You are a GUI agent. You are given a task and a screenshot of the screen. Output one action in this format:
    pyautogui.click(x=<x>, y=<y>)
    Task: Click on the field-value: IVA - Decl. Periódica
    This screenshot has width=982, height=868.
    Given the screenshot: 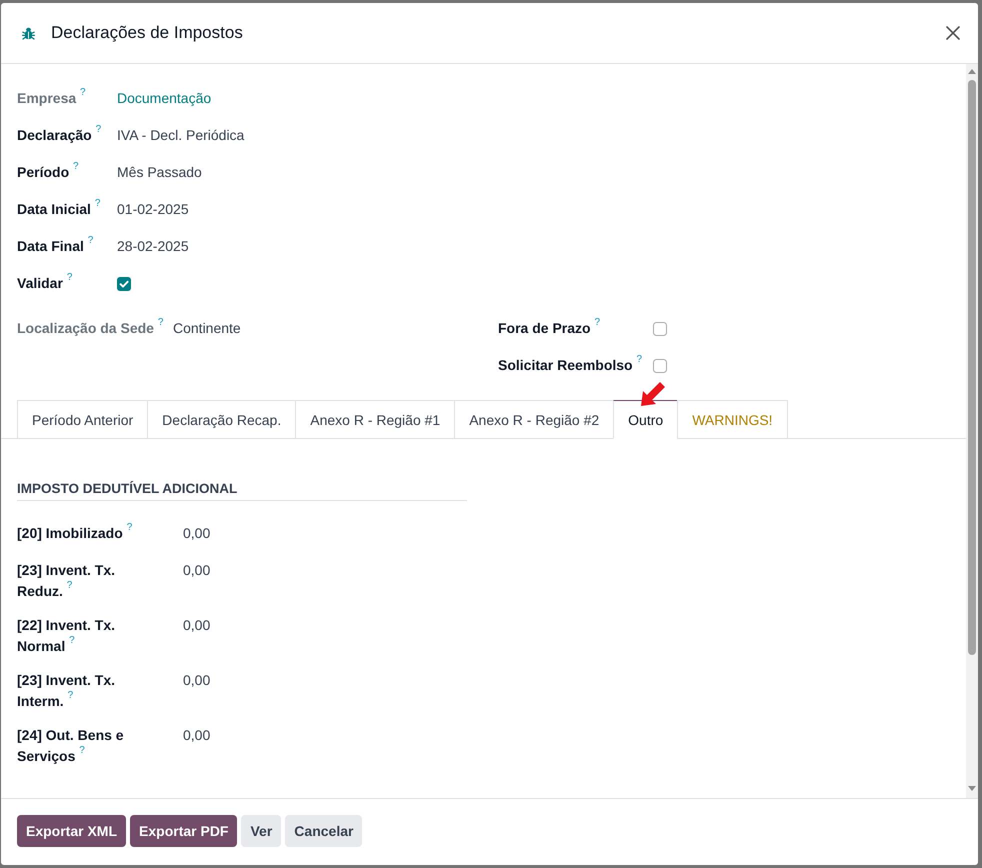 What is the action you would take?
    pyautogui.click(x=180, y=135)
    